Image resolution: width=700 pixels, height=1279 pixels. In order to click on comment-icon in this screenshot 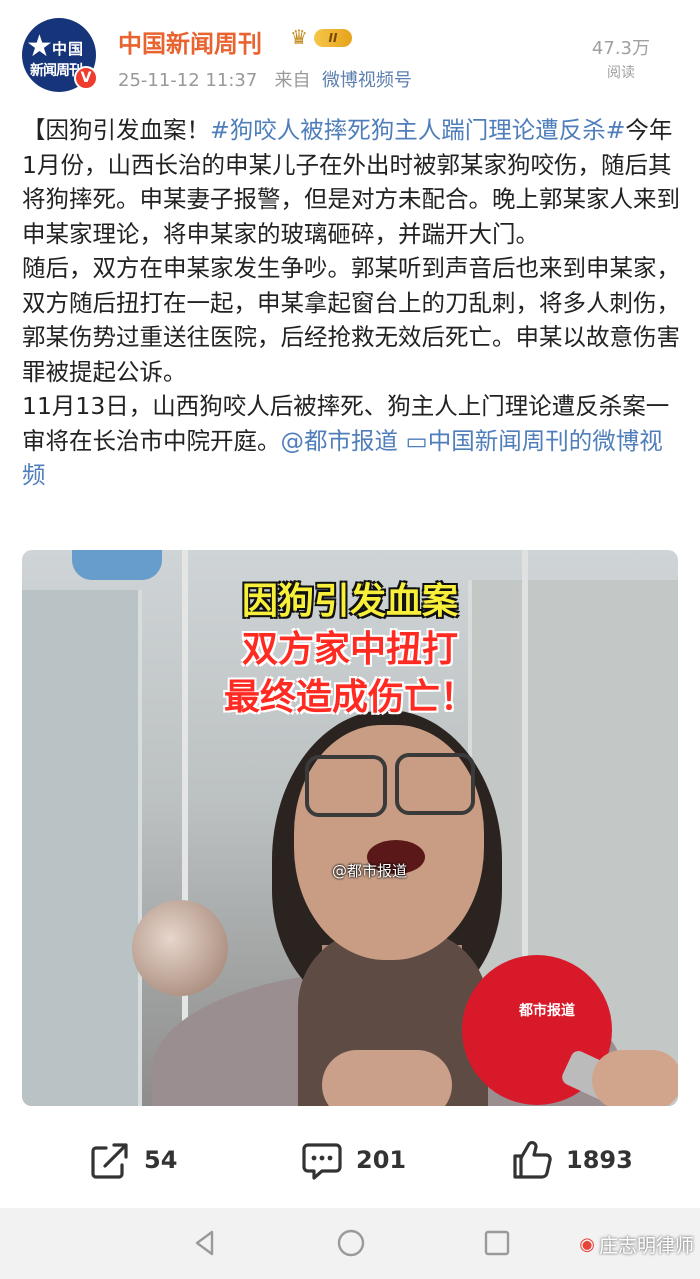, I will do `click(322, 1161)`.